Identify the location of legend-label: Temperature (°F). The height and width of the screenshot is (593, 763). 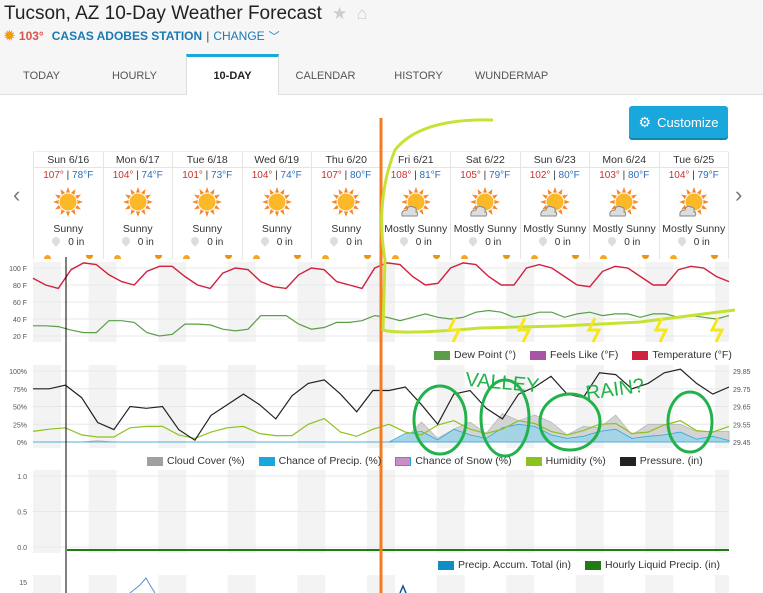
(692, 355).